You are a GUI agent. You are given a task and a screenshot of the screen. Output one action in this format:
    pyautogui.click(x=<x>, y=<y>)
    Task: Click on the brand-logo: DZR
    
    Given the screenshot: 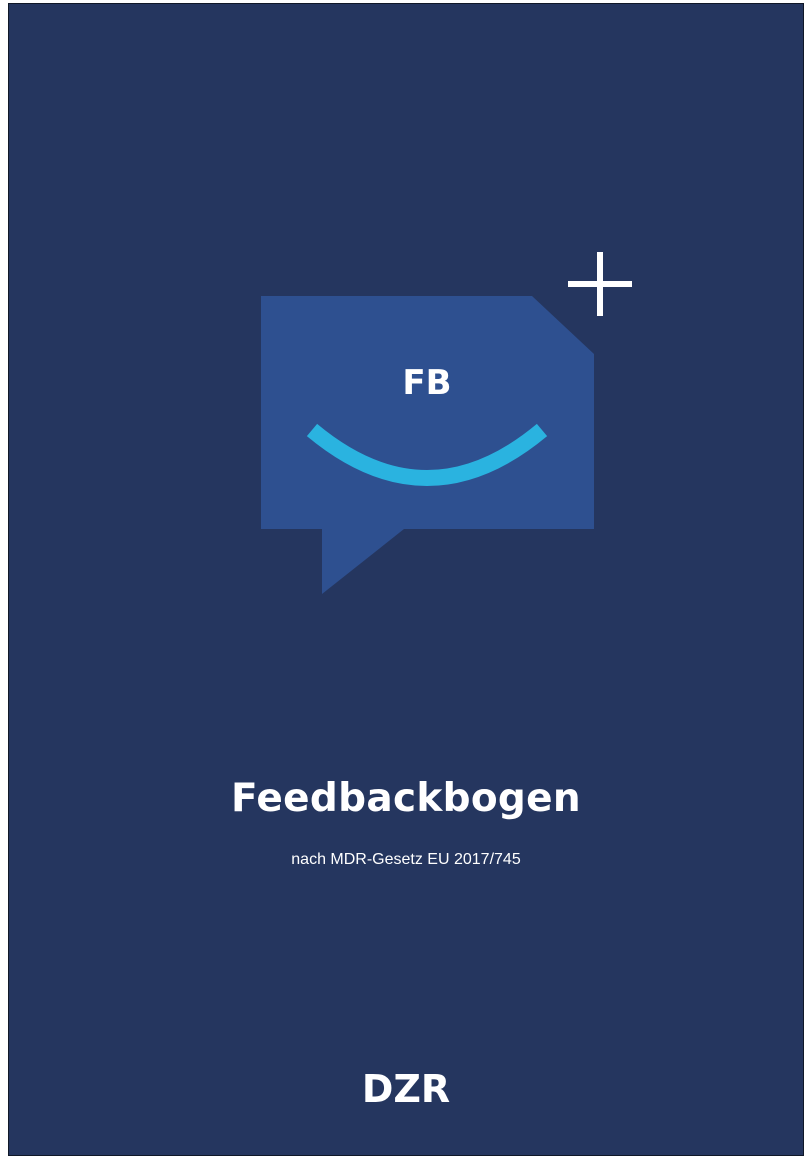 What is the action you would take?
    pyautogui.click(x=406, y=1094)
    